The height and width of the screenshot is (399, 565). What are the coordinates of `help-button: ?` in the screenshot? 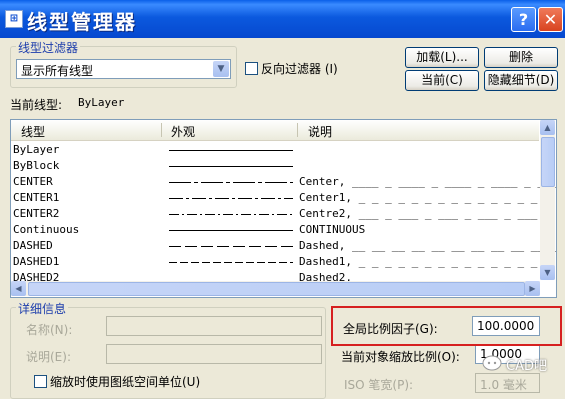 It's located at (523, 19).